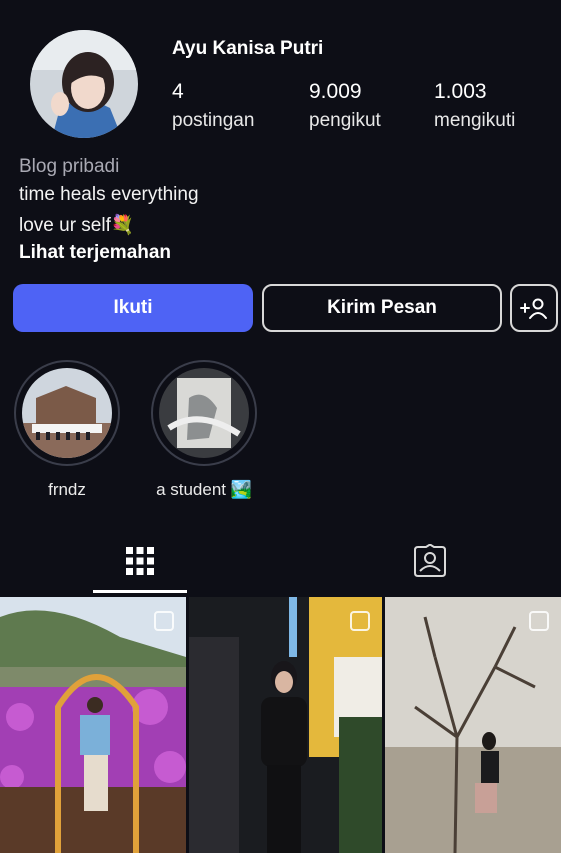 The height and width of the screenshot is (853, 561). I want to click on grid-icon, so click(140, 561).